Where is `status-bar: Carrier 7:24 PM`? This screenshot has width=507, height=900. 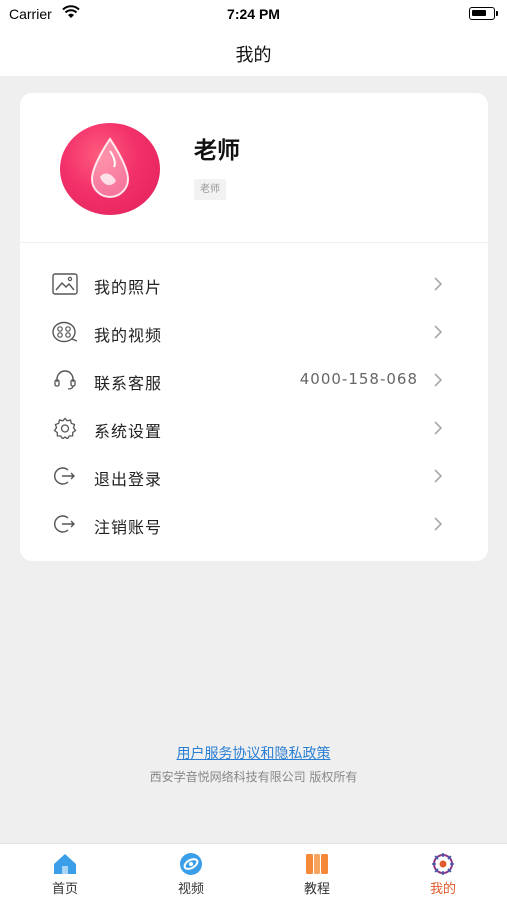
status-bar: Carrier 7:24 PM is located at coordinates (253, 14).